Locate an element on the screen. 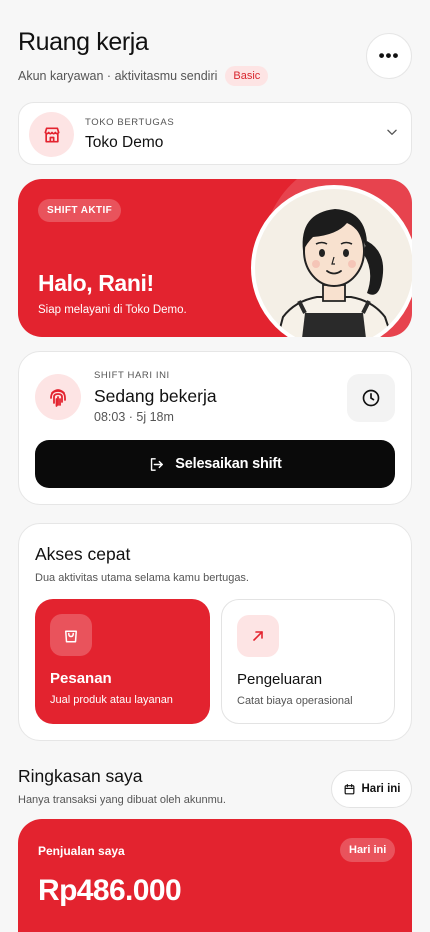  my-sales-period-chip: Hari ini is located at coordinates (368, 850).